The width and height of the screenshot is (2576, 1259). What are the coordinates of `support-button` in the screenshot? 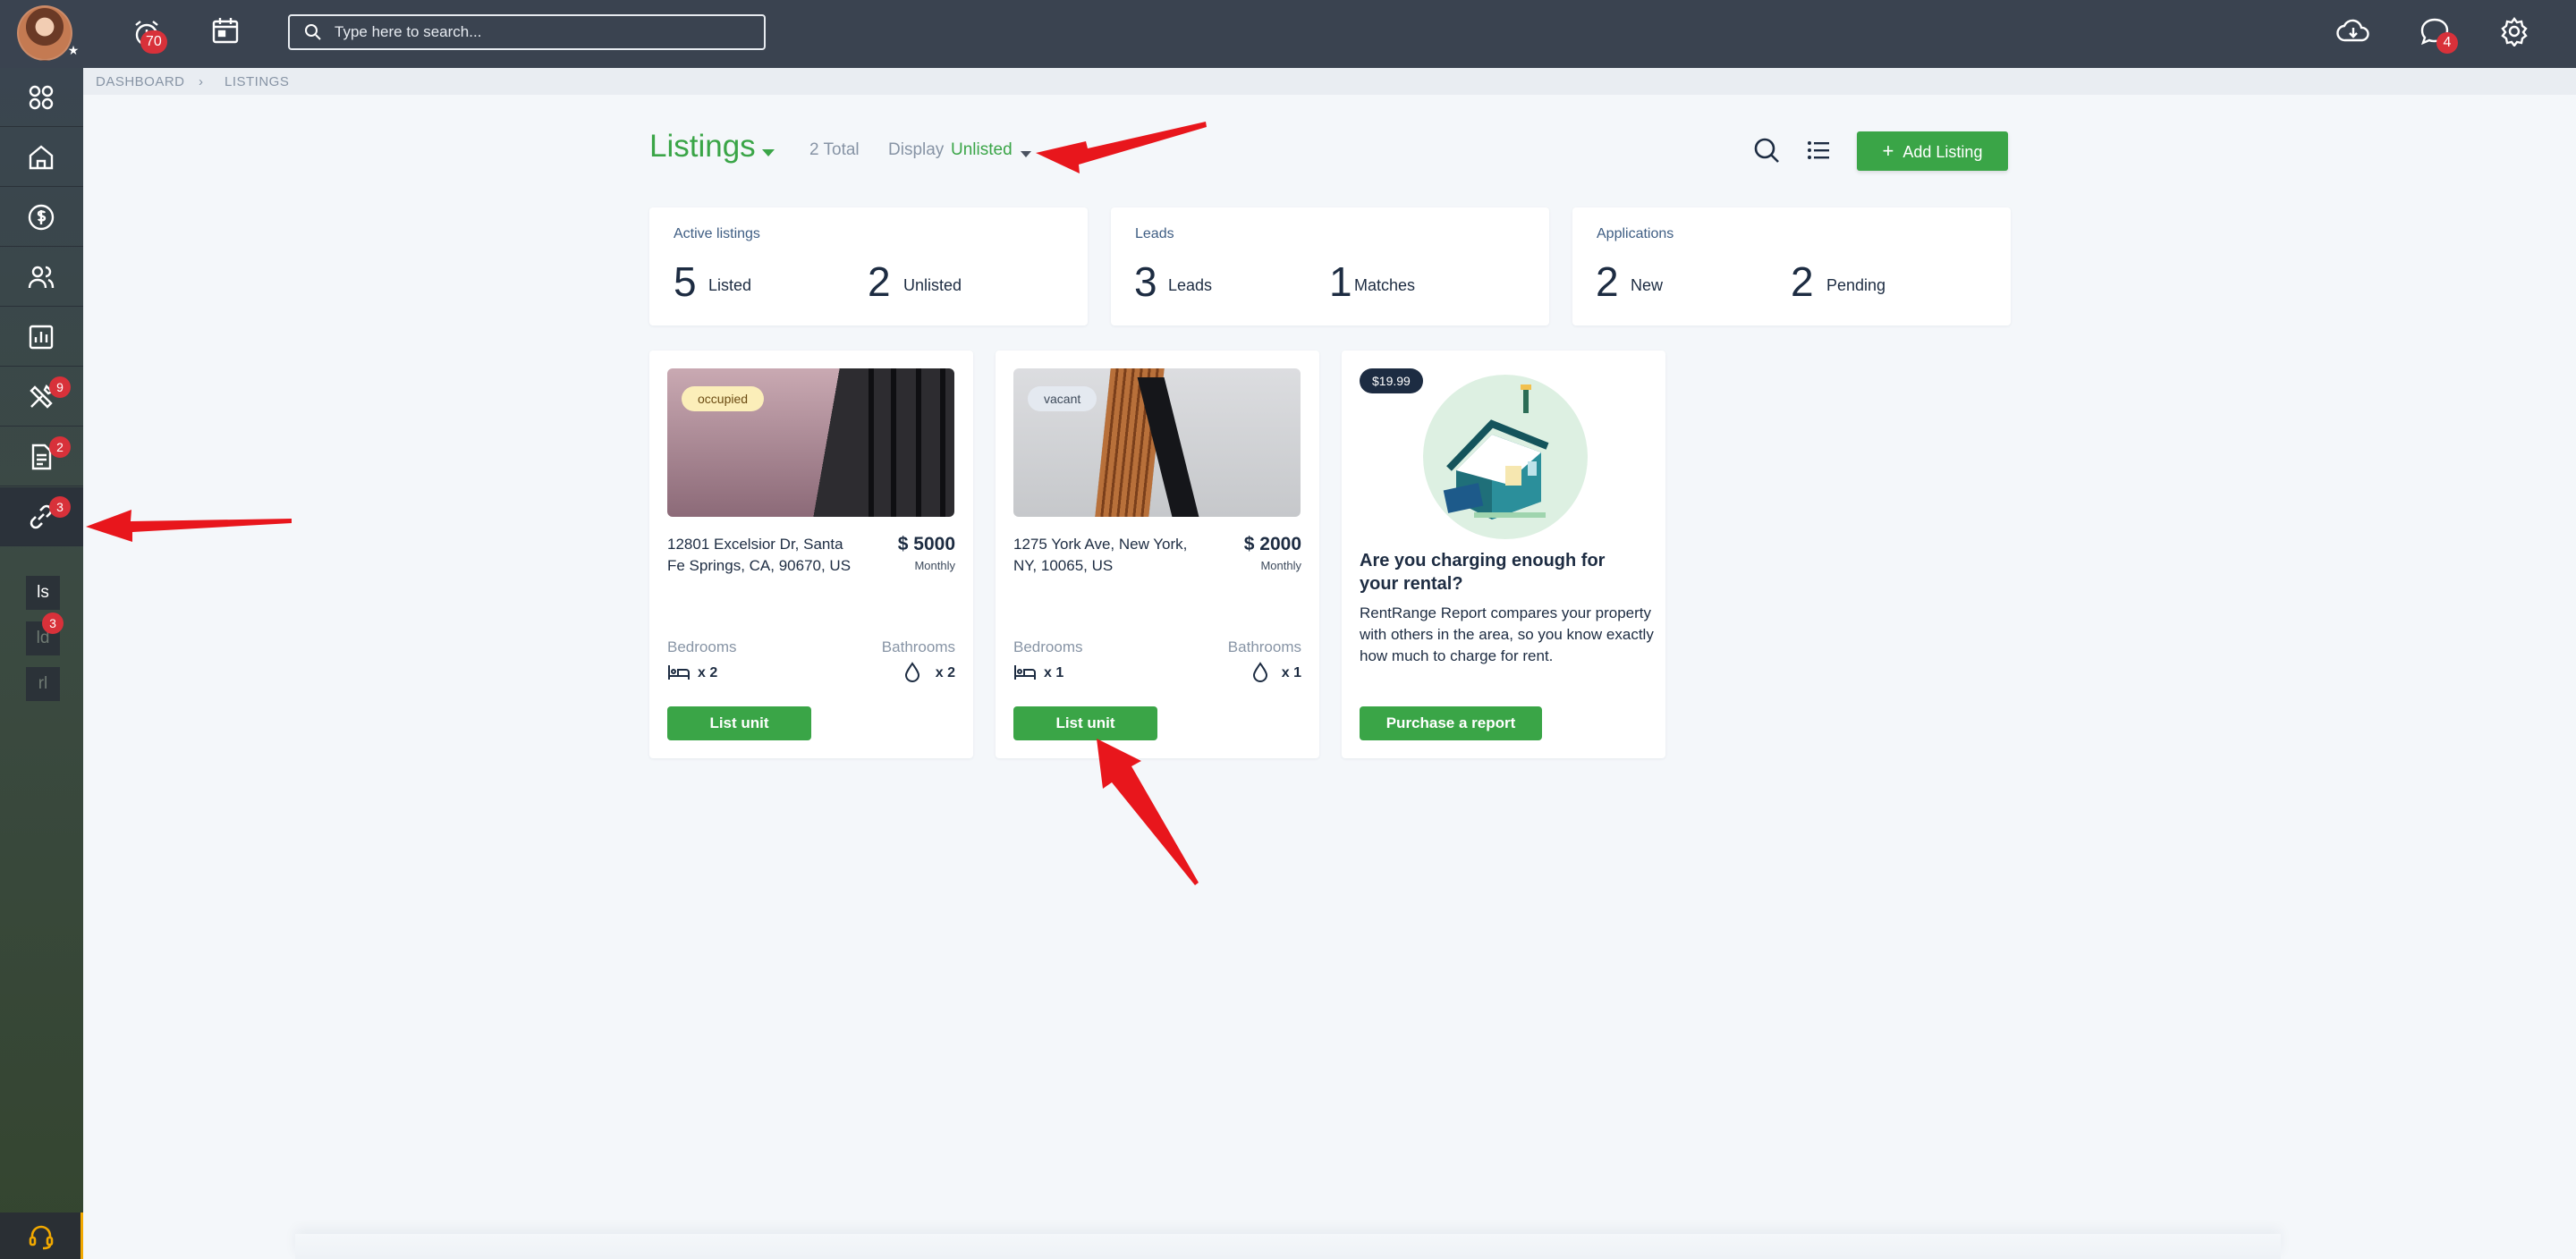 It's located at (41, 1236).